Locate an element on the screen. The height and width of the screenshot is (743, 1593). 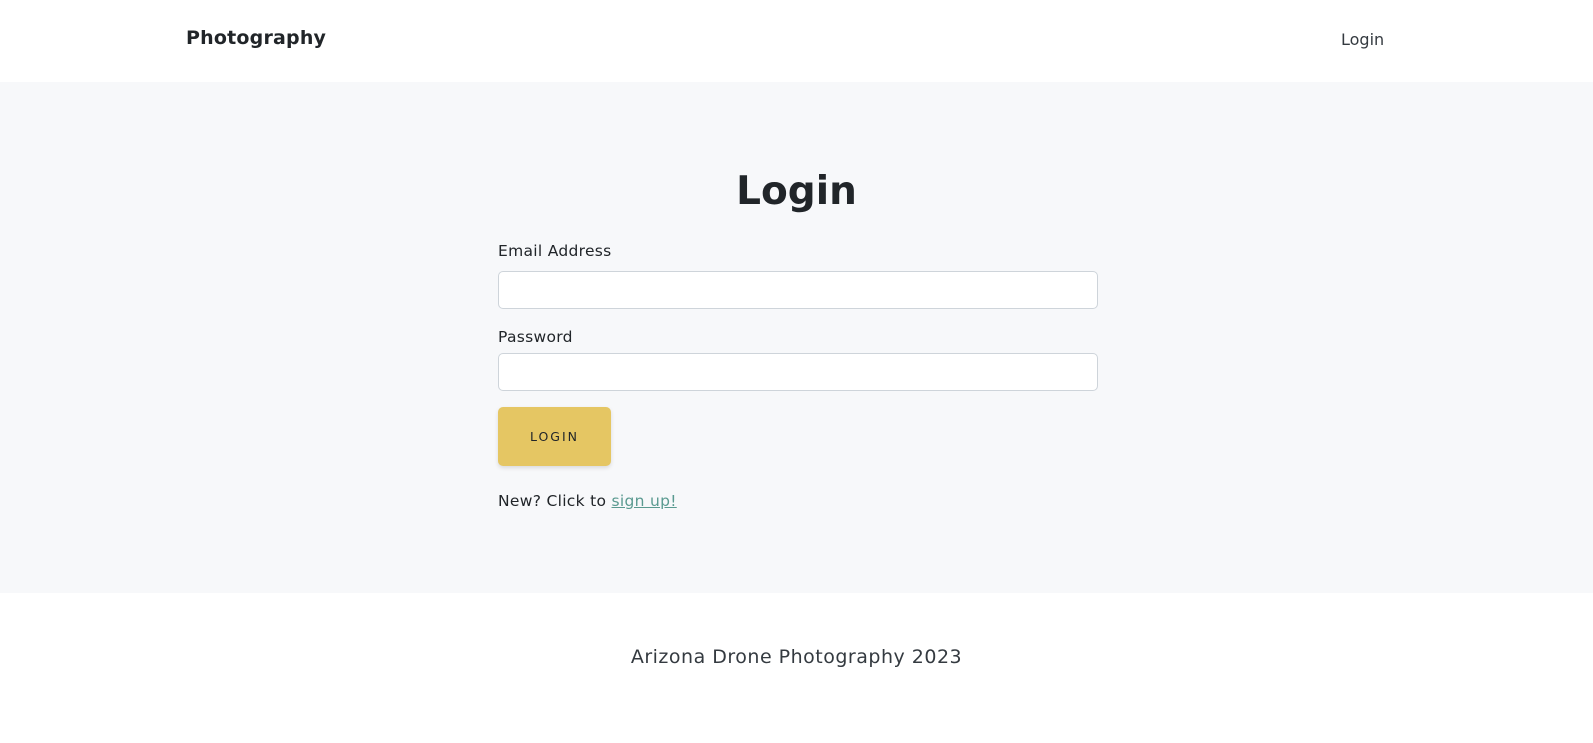
page-title: Login is located at coordinates (796, 191).